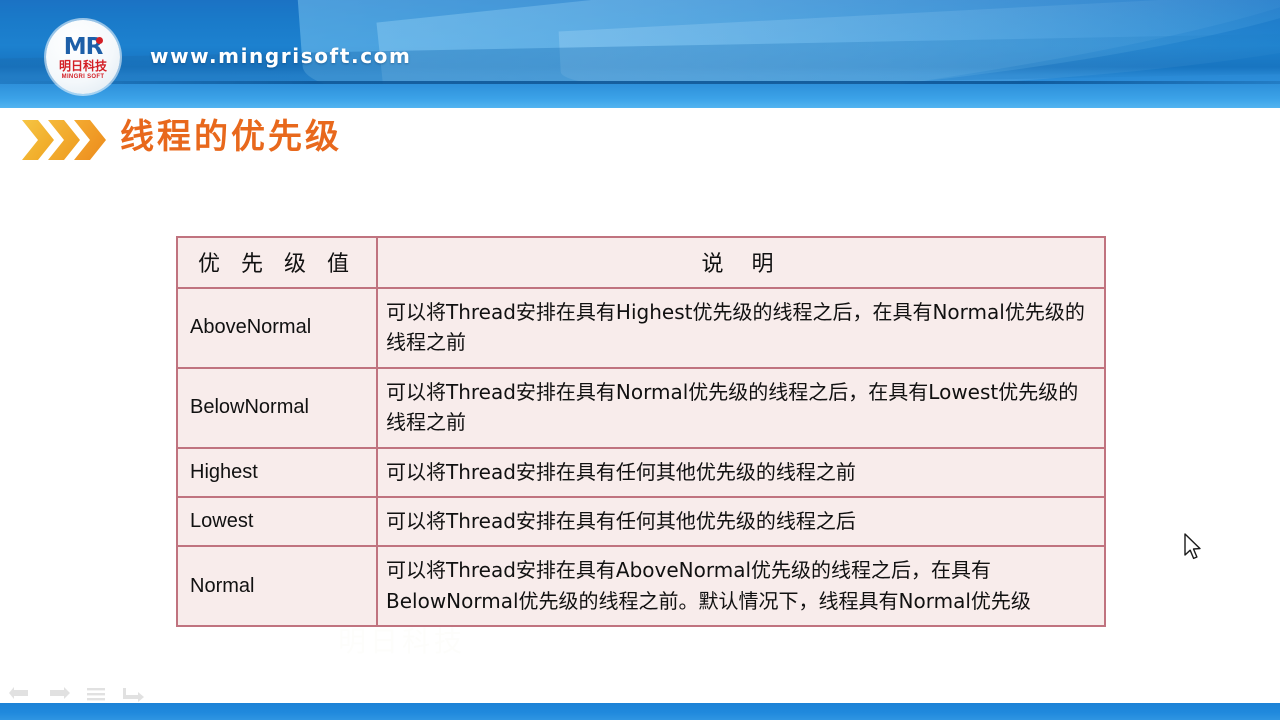 The image size is (1280, 720). I want to click on title-row: 线程的优先级, so click(640, 143).